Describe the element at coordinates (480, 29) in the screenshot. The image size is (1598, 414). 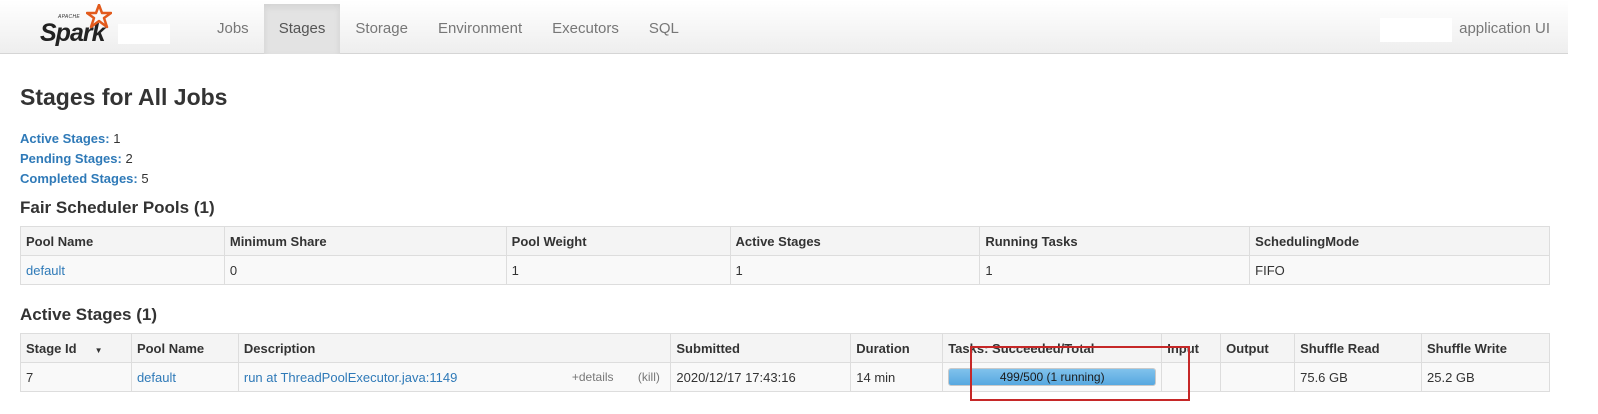
I see `tab-environment: Environment` at that location.